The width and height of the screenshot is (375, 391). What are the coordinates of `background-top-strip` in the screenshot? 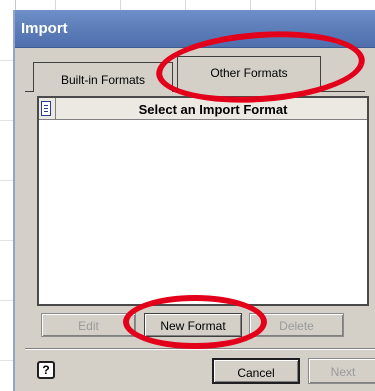 It's located at (187, 5).